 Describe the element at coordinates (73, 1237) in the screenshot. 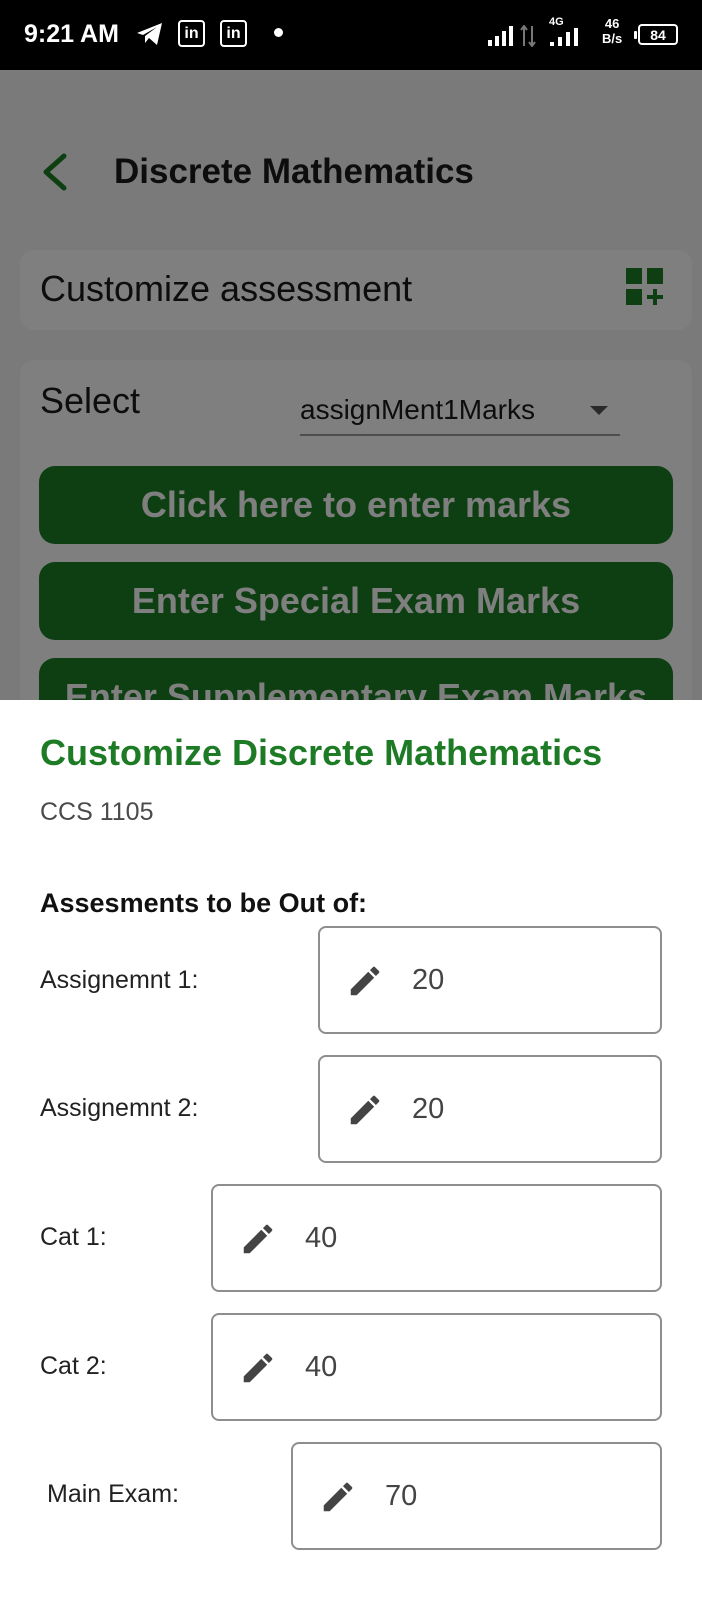

I see `cat-1-label: Cat 1:` at that location.